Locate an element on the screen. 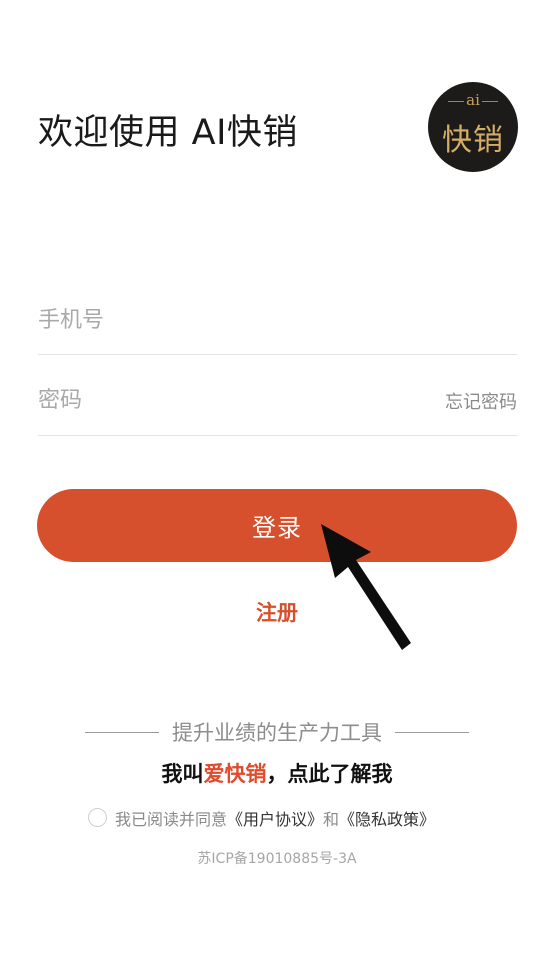  logo-flourish-right is located at coordinates (490, 101).